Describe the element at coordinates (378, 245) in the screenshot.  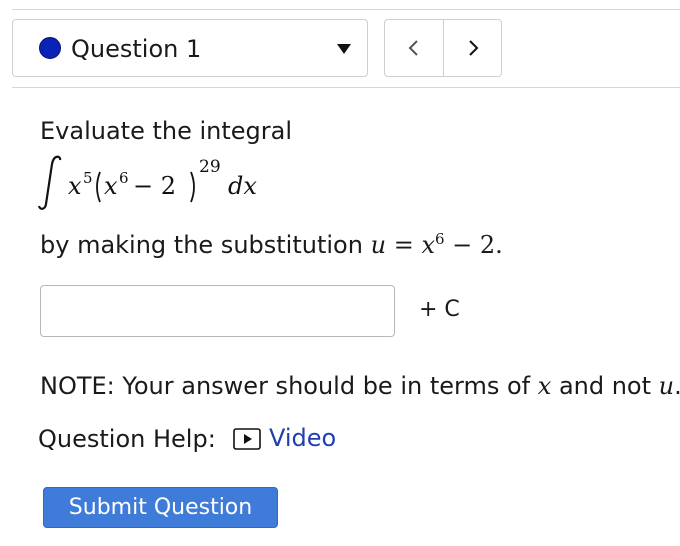
I see `substitution-lhs: u` at that location.